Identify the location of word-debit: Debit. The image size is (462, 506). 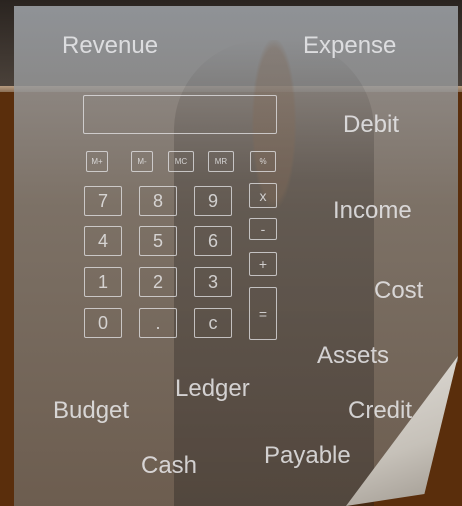
(371, 124).